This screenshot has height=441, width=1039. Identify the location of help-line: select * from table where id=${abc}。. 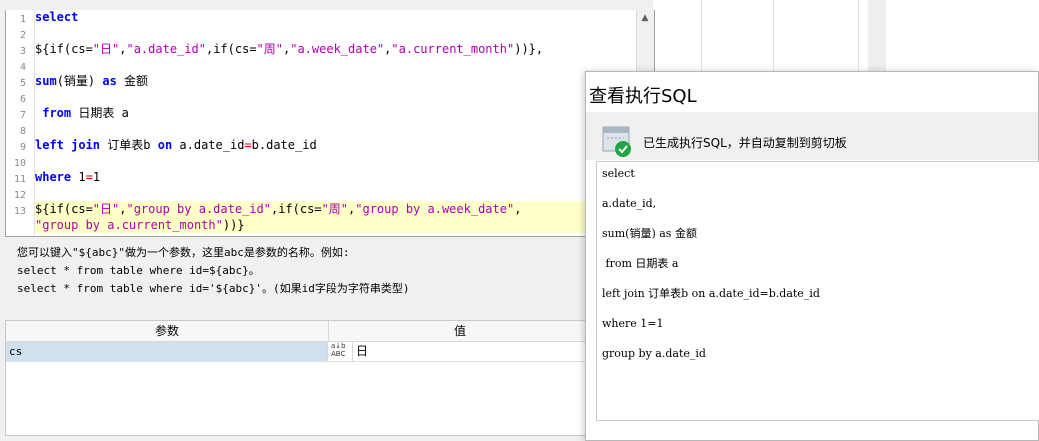
(138, 270).